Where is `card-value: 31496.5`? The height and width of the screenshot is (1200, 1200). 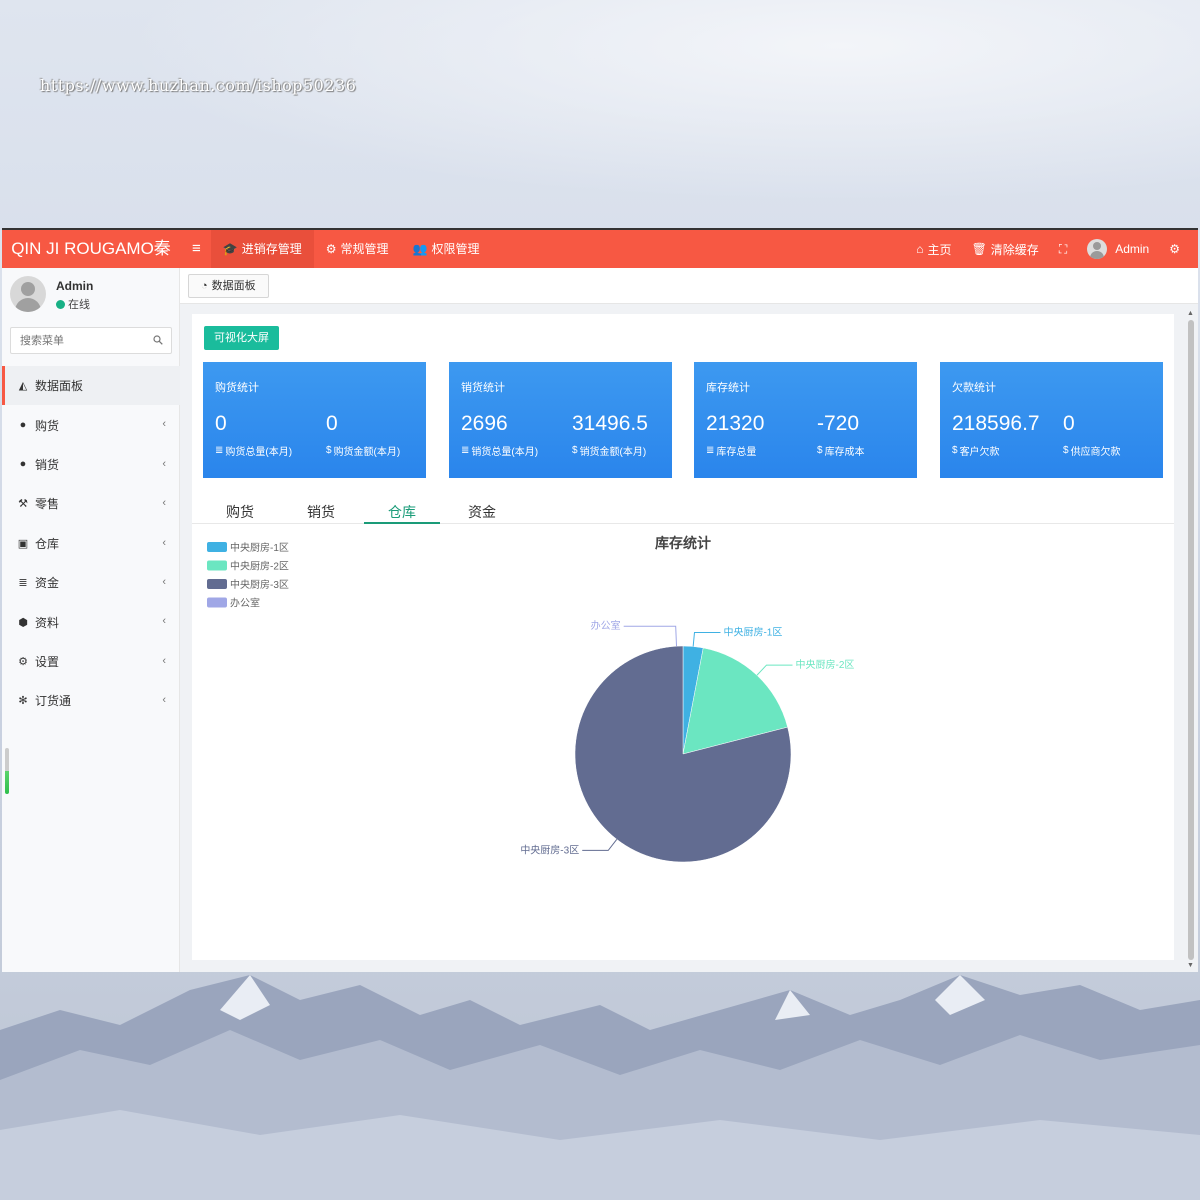
card-value: 31496.5 is located at coordinates (610, 423).